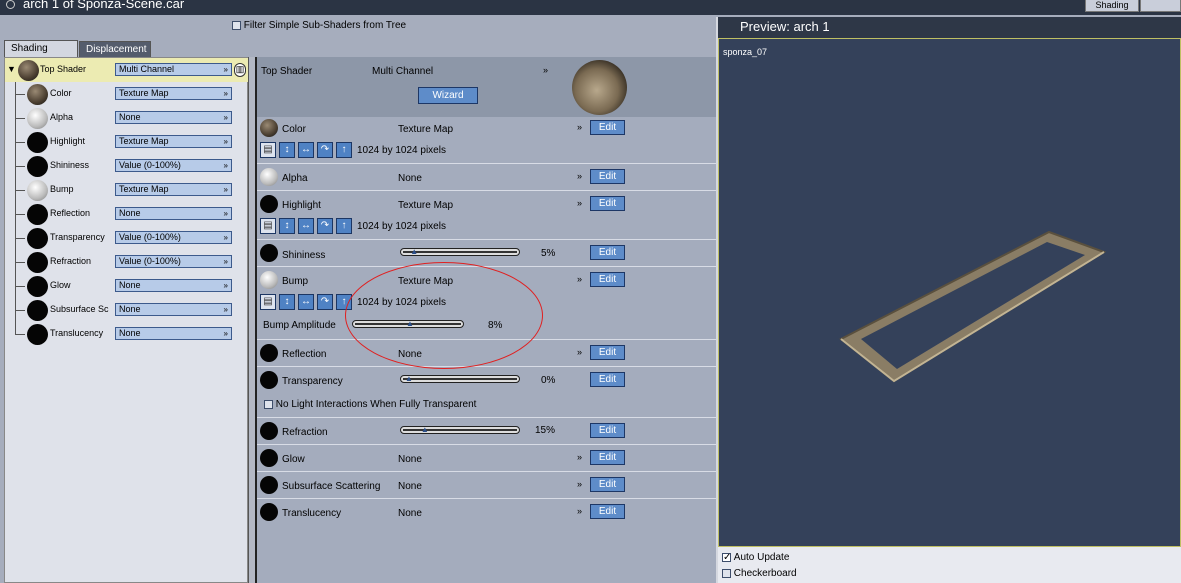 The height and width of the screenshot is (583, 1181). I want to click on tree-item-subsurface: Subsurface Sc None », so click(127, 310).